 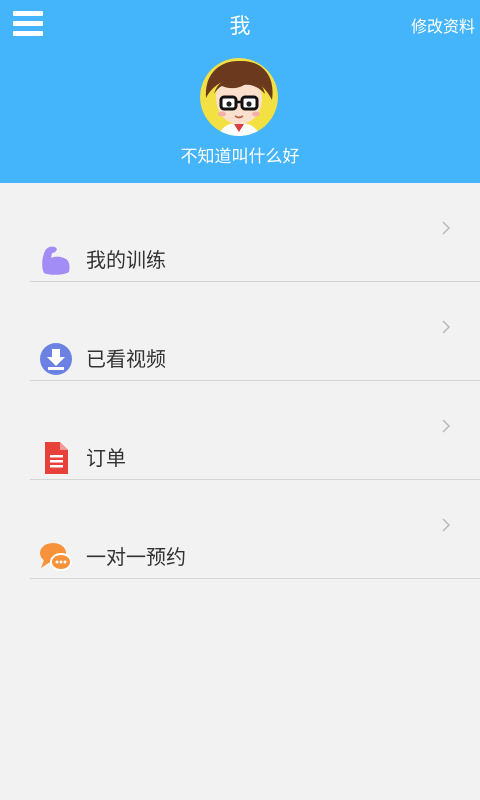 What do you see at coordinates (255, 232) in the screenshot?
I see `menu-item-my-training: 我的训练` at bounding box center [255, 232].